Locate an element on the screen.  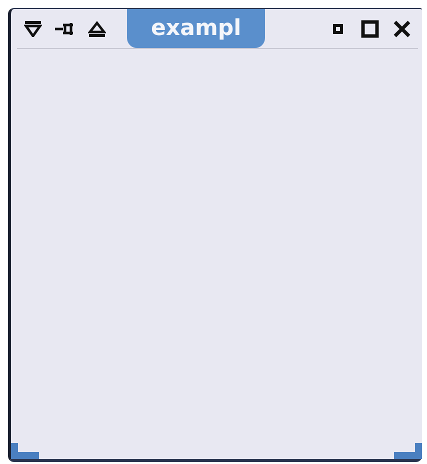
close-icon is located at coordinates (402, 29).